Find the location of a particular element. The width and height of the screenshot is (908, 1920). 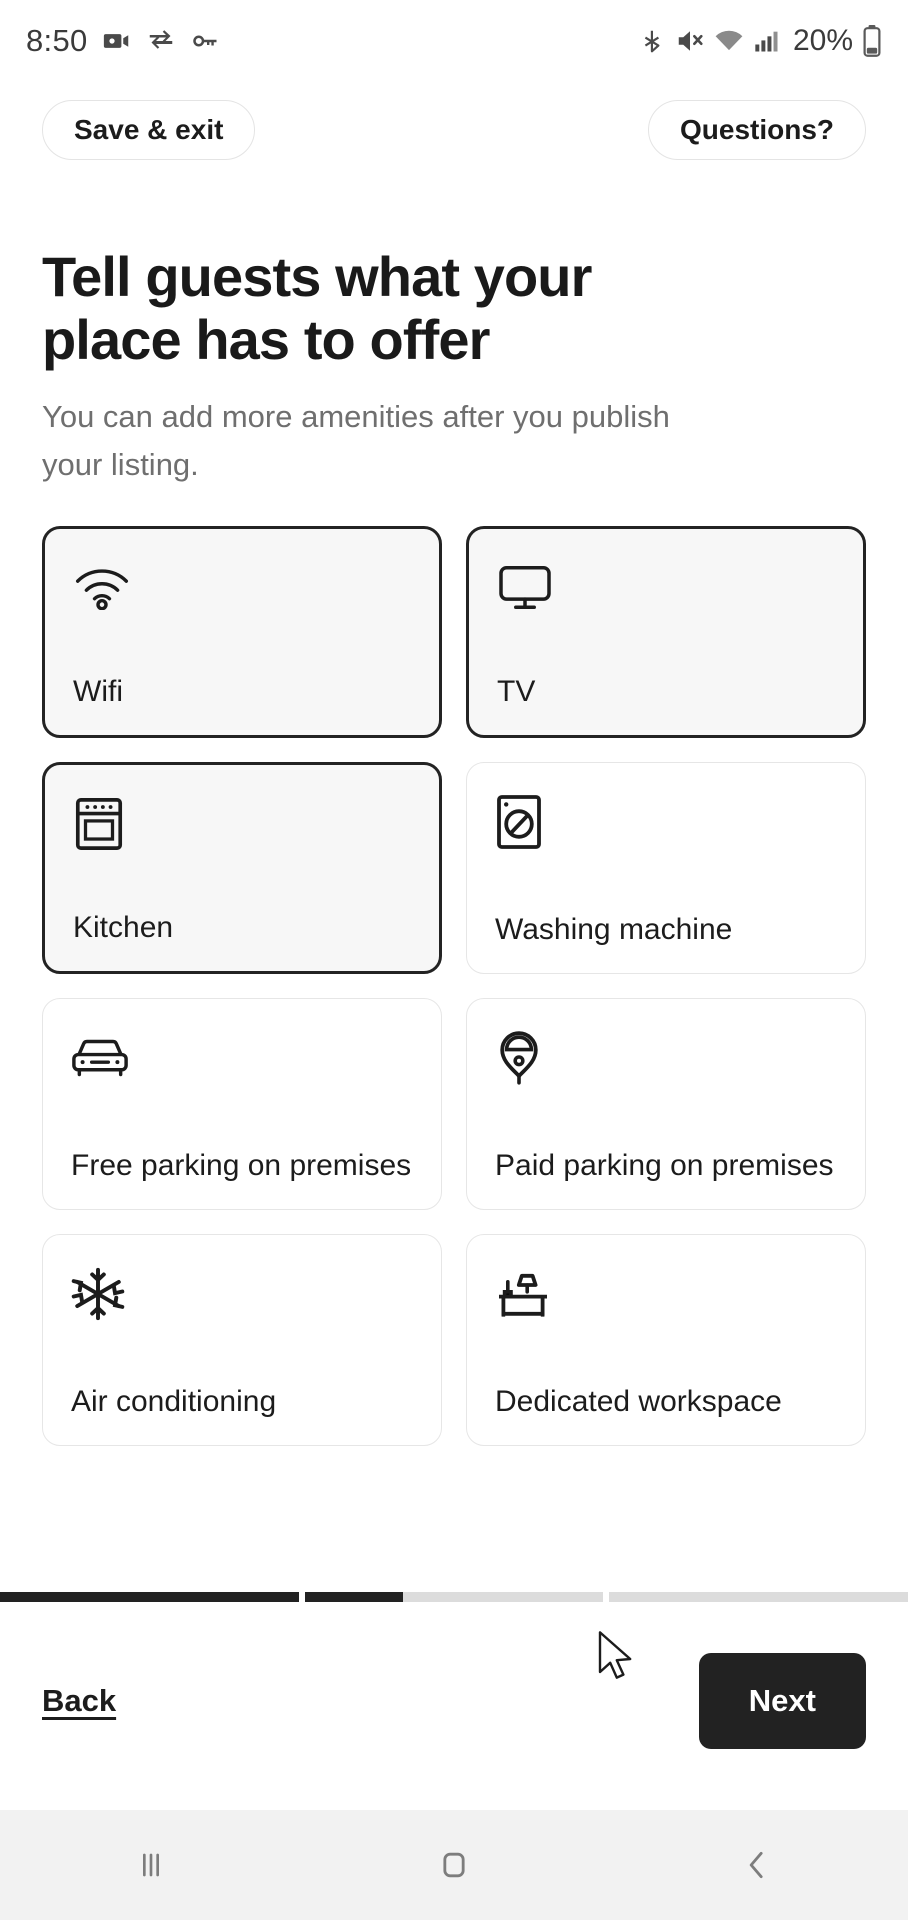

status-bar-left: 8:50 is located at coordinates (123, 41).